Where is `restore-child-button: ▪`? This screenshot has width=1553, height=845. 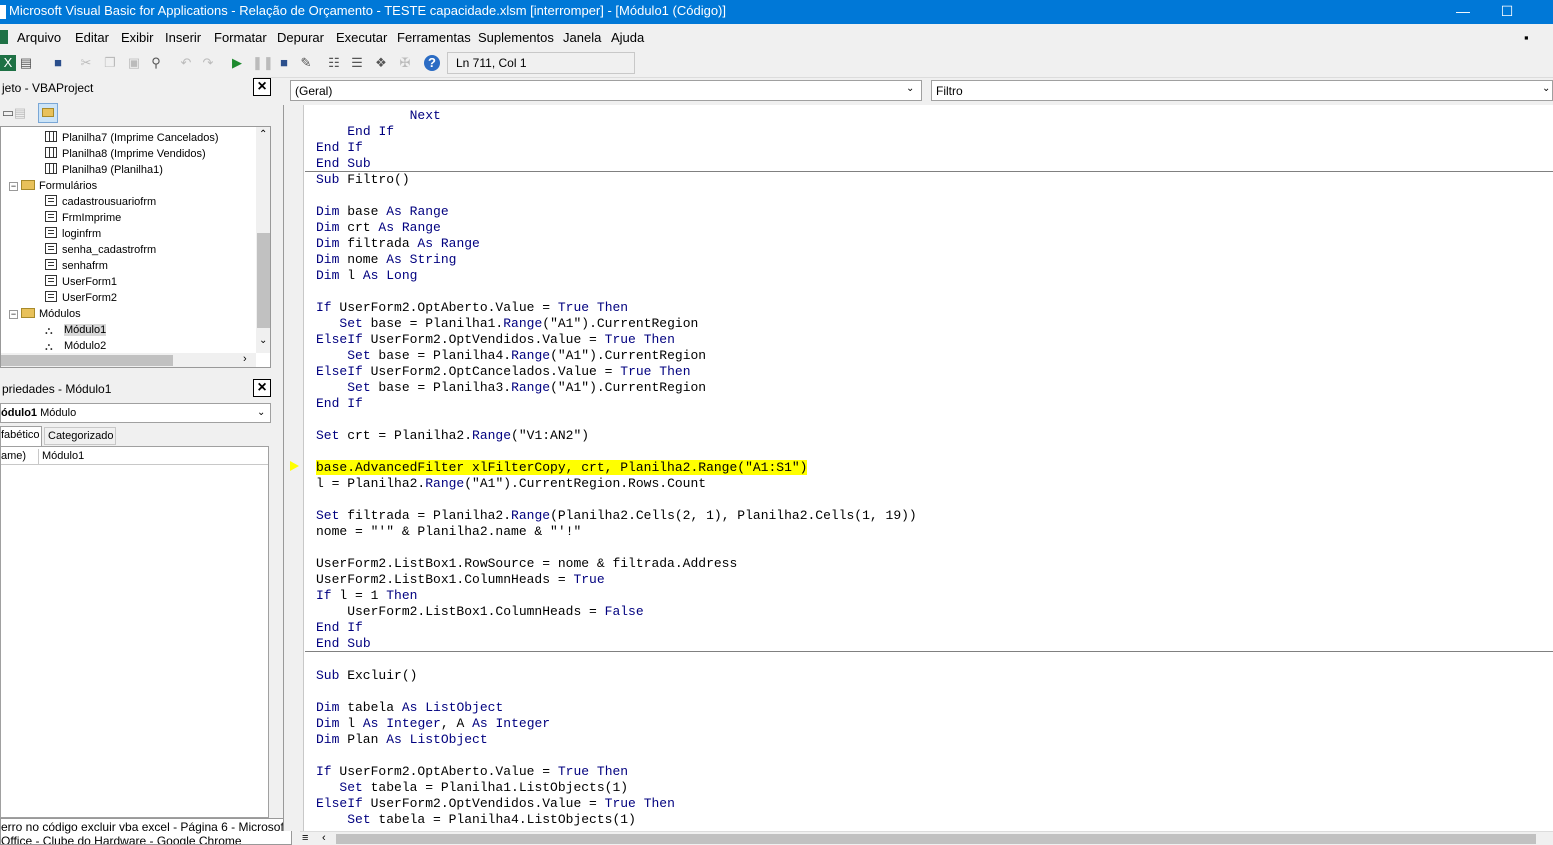
restore-child-button: ▪ is located at coordinates (1526, 37).